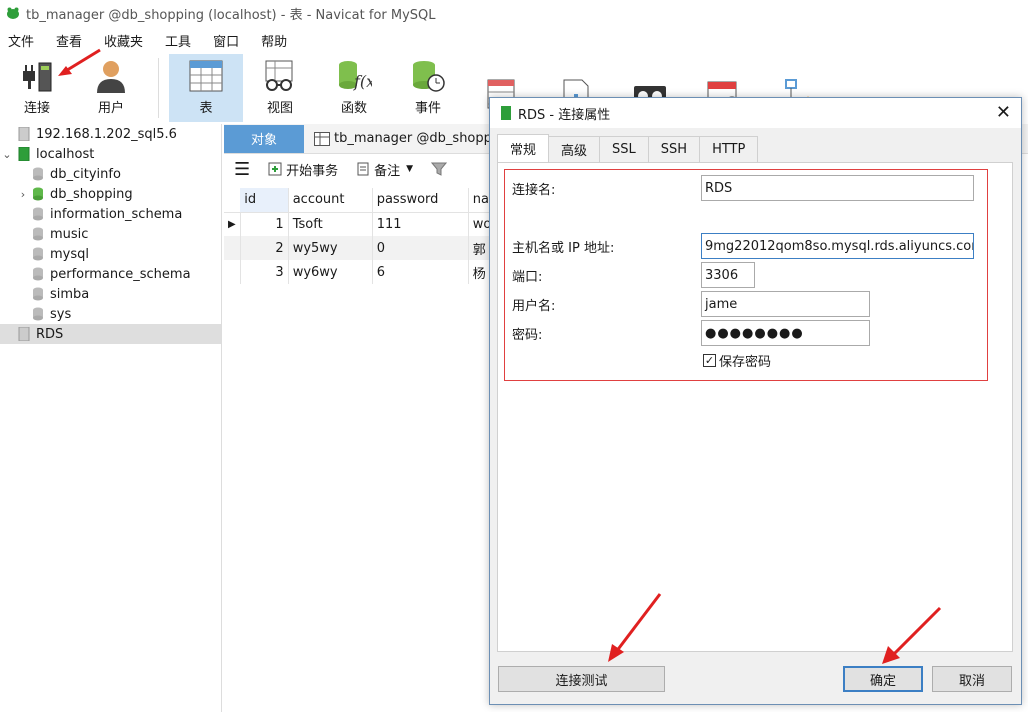  Describe the element at coordinates (420, 200) in the screenshot. I see `column-header-password: password` at that location.